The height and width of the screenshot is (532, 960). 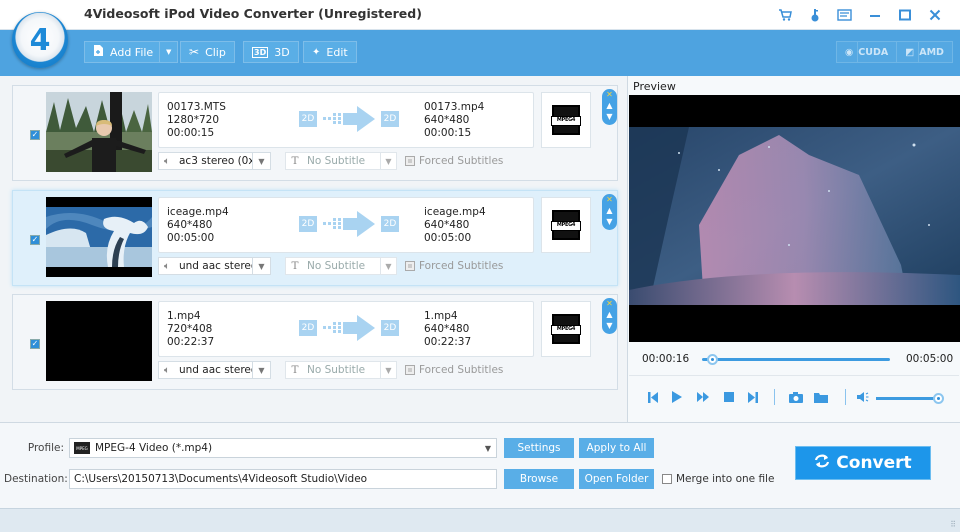 I want to click on cart-icon, so click(x=785, y=15).